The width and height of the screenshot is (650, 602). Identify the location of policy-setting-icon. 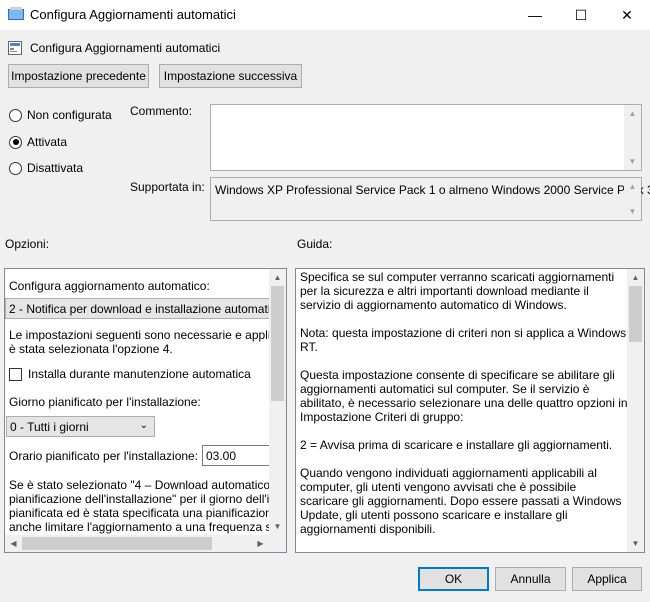
(15, 48).